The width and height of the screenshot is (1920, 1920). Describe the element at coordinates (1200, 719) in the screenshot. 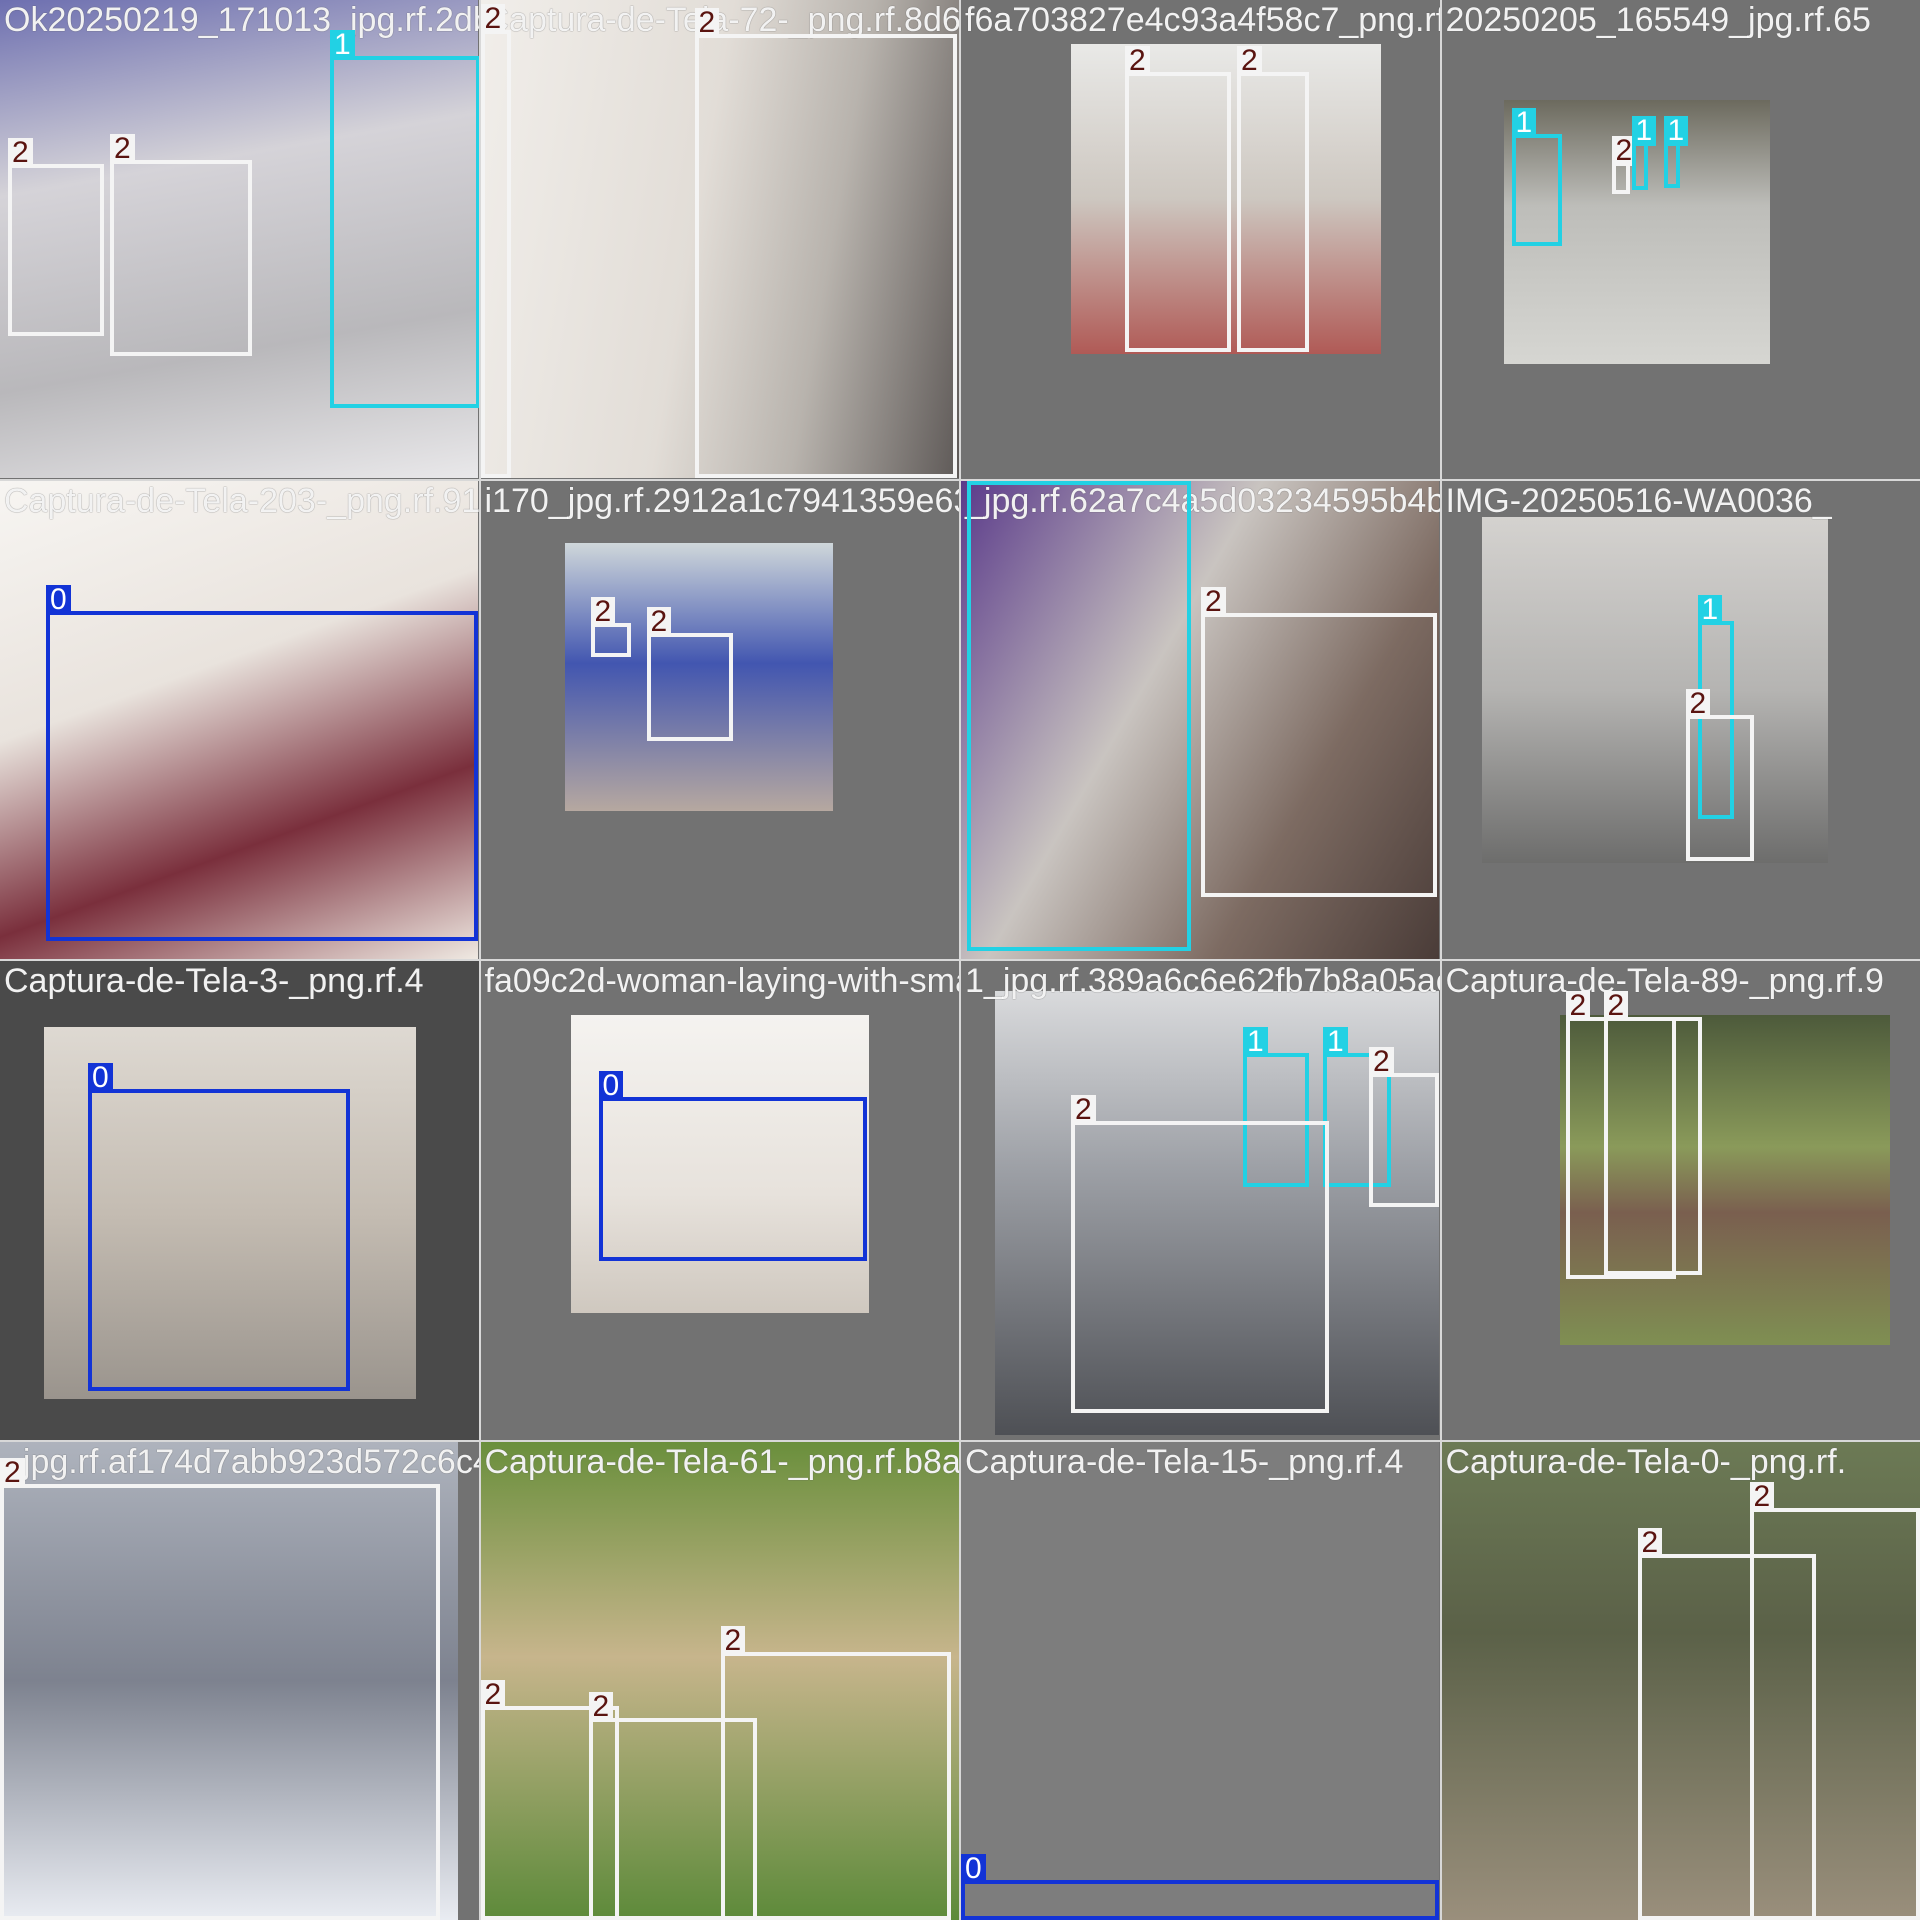

I see `tile-7: _jpg.rf.62a7c4a5d03234595b4b14a22673 1 2` at that location.